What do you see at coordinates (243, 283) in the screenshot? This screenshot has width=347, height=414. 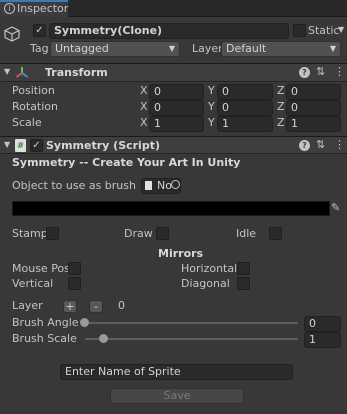 I see `mirror-diagonal-checkbox` at bounding box center [243, 283].